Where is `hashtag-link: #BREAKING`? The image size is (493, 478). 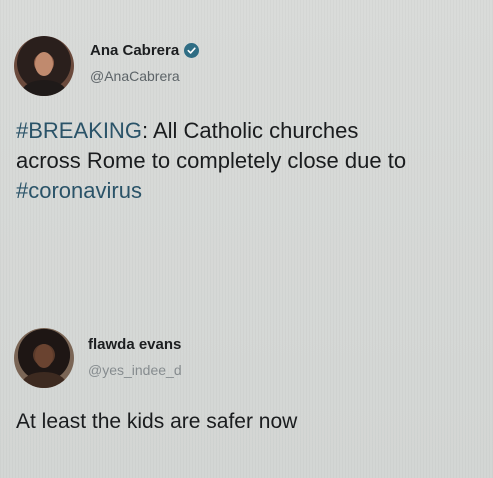 hashtag-link: #BREAKING is located at coordinates (79, 130).